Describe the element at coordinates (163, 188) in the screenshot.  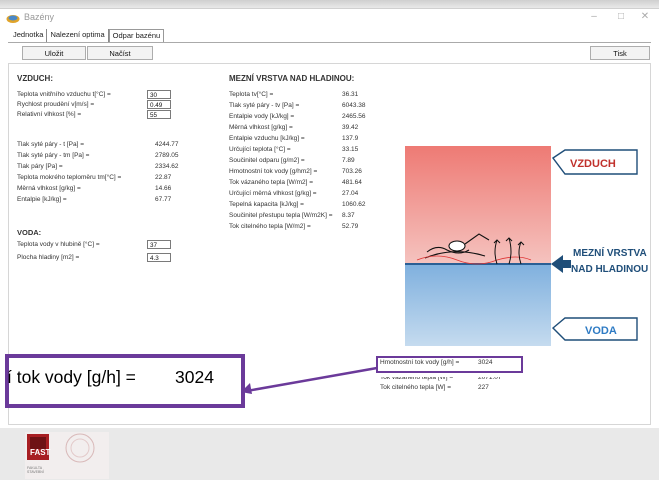
I see `air-output-value: 14.66` at that location.